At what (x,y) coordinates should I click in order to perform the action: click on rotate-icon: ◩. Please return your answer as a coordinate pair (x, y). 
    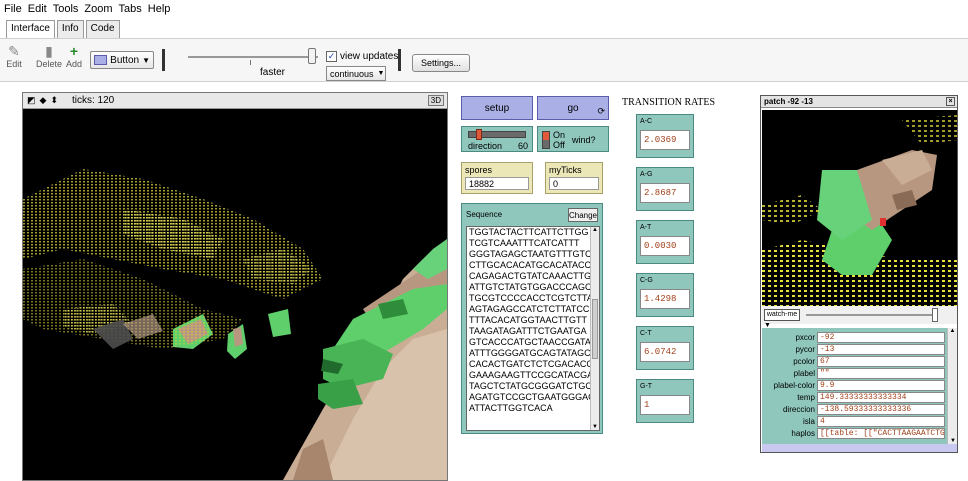
    Looking at the image, I should click on (31, 100).